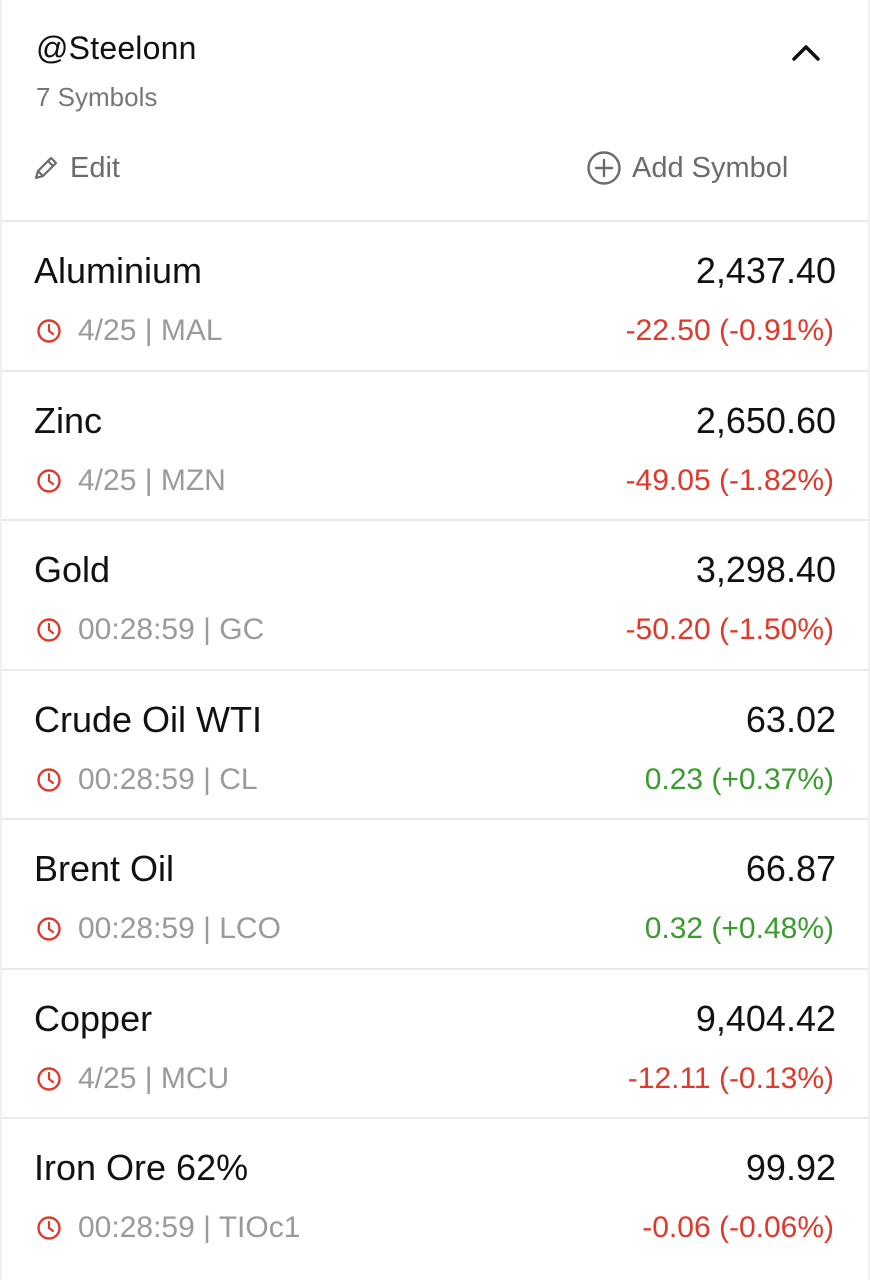 This screenshot has width=870, height=1280. Describe the element at coordinates (790, 1167) in the screenshot. I see `symbol-price: 99.92` at that location.